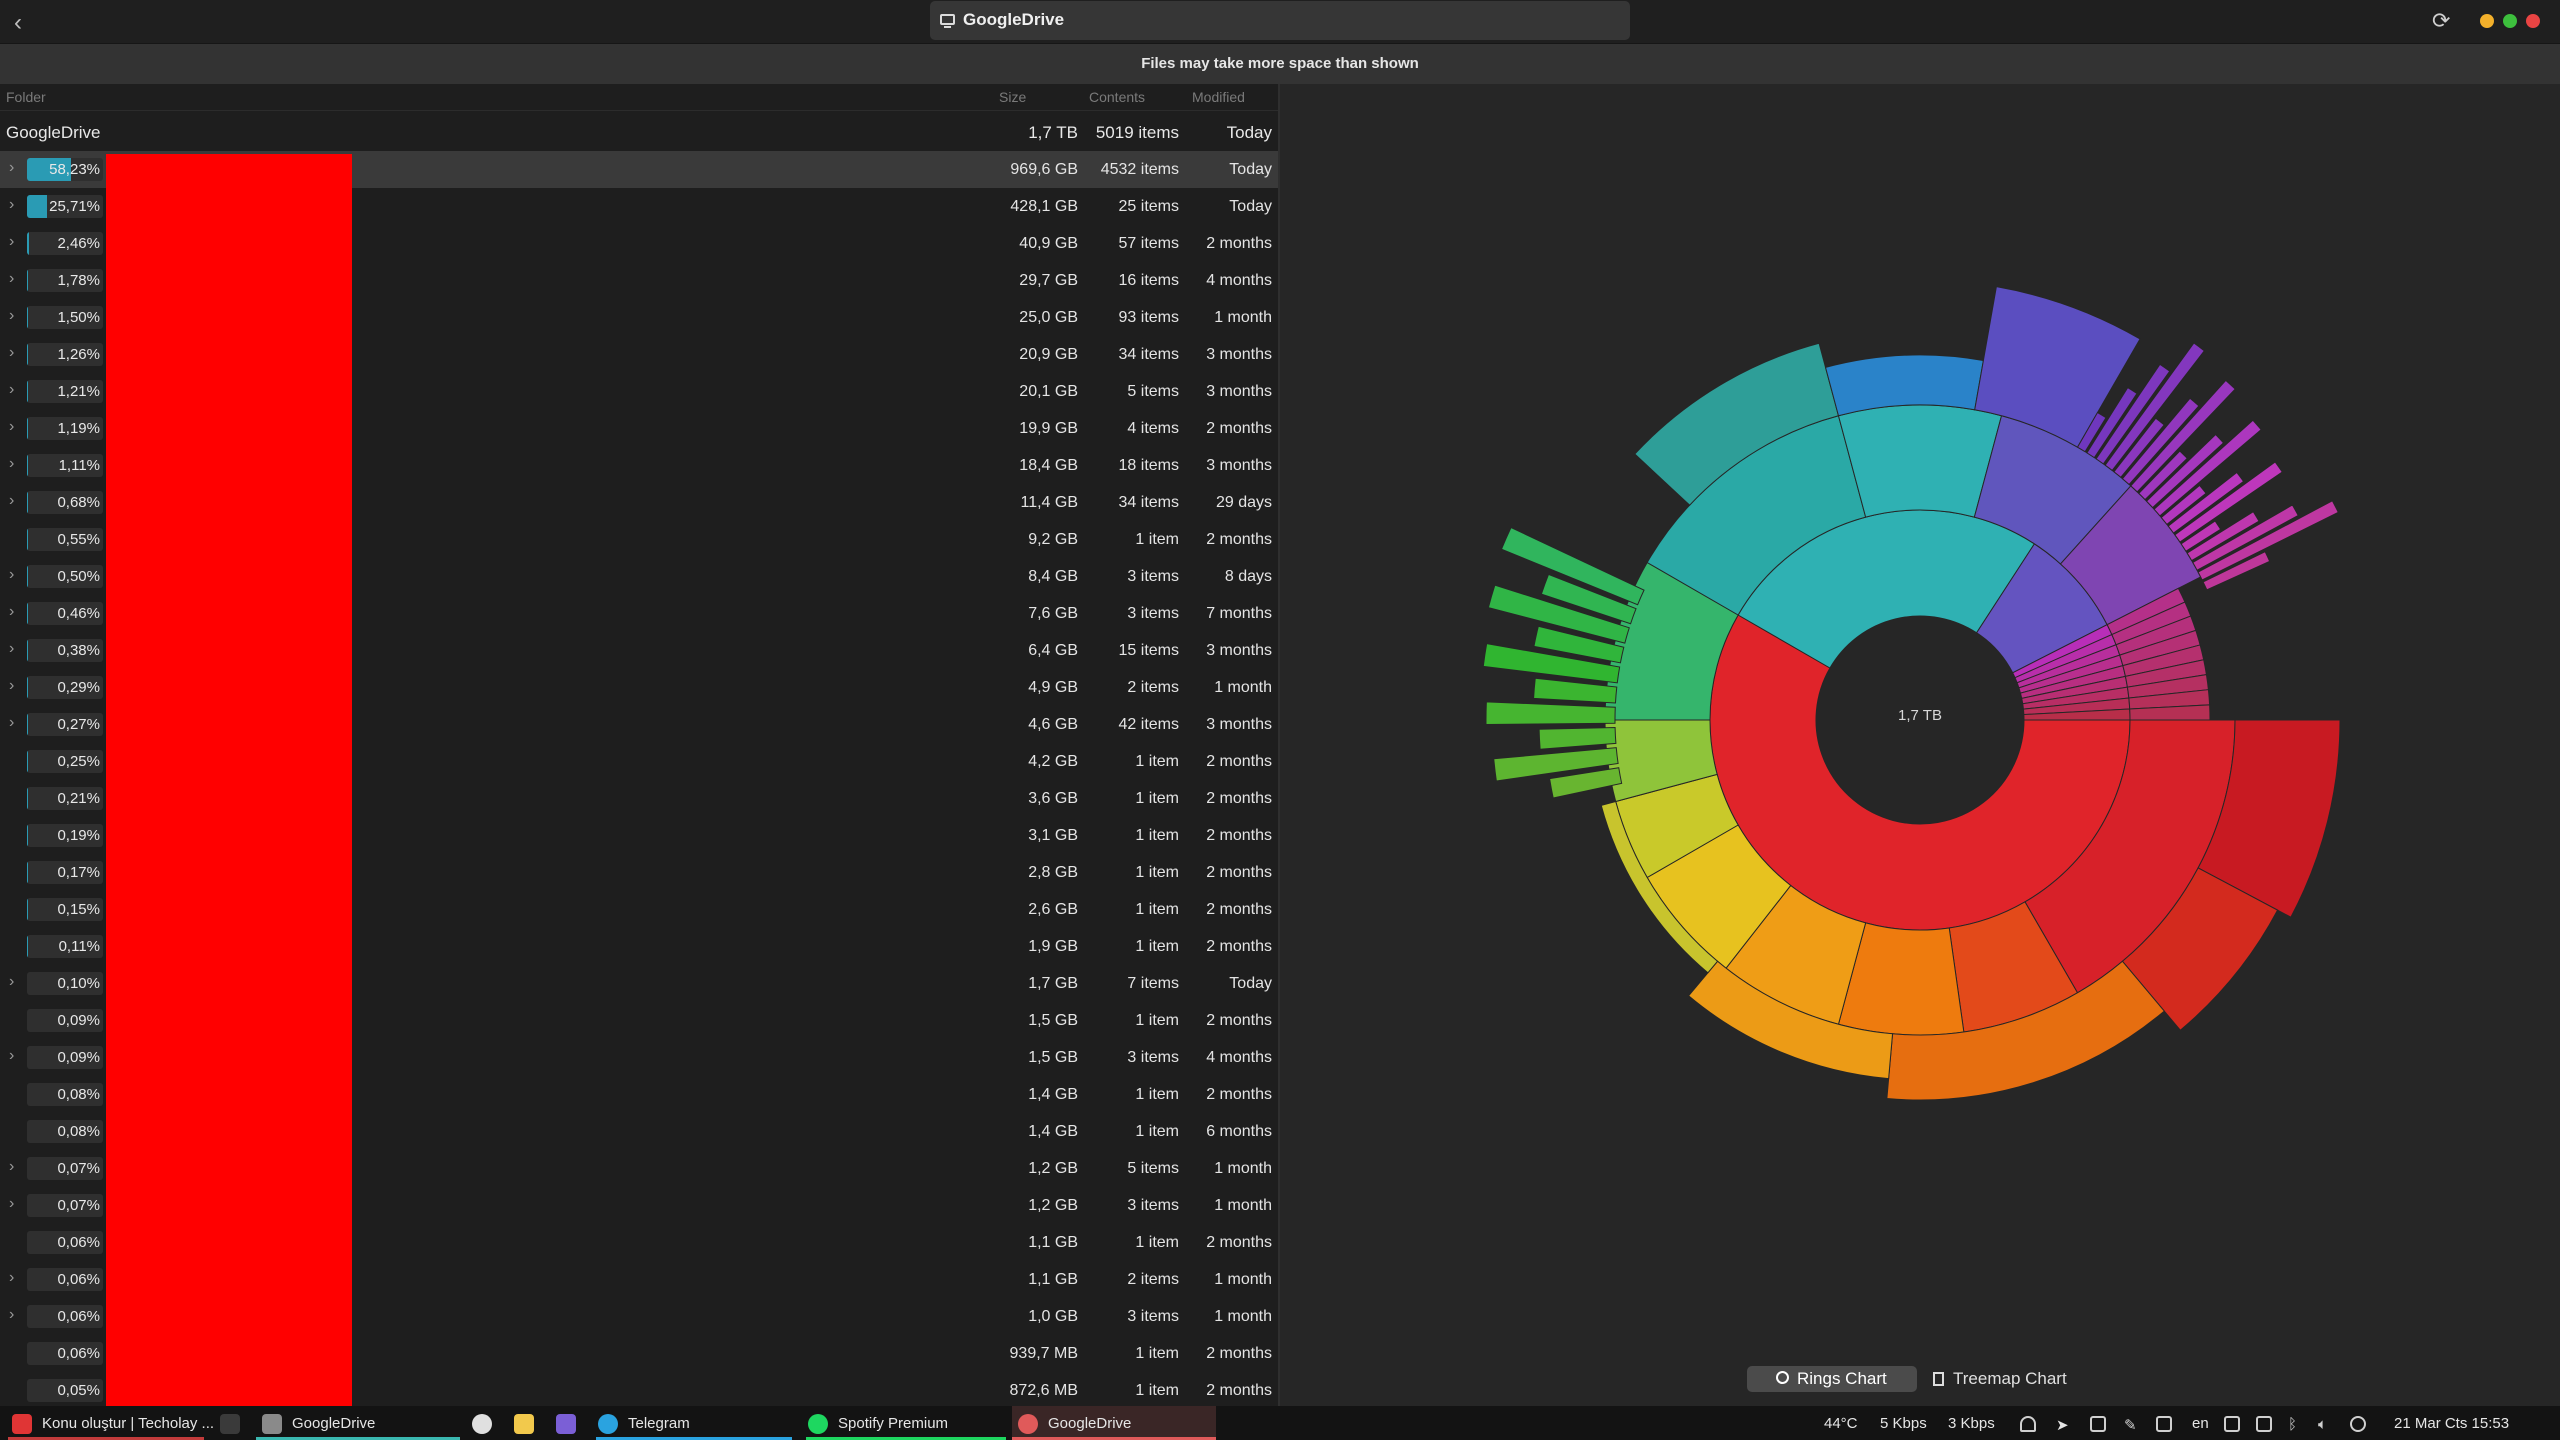 This screenshot has height=1440, width=2560. Describe the element at coordinates (1148, 502) in the screenshot. I see `contents-cell: 34 items` at that location.